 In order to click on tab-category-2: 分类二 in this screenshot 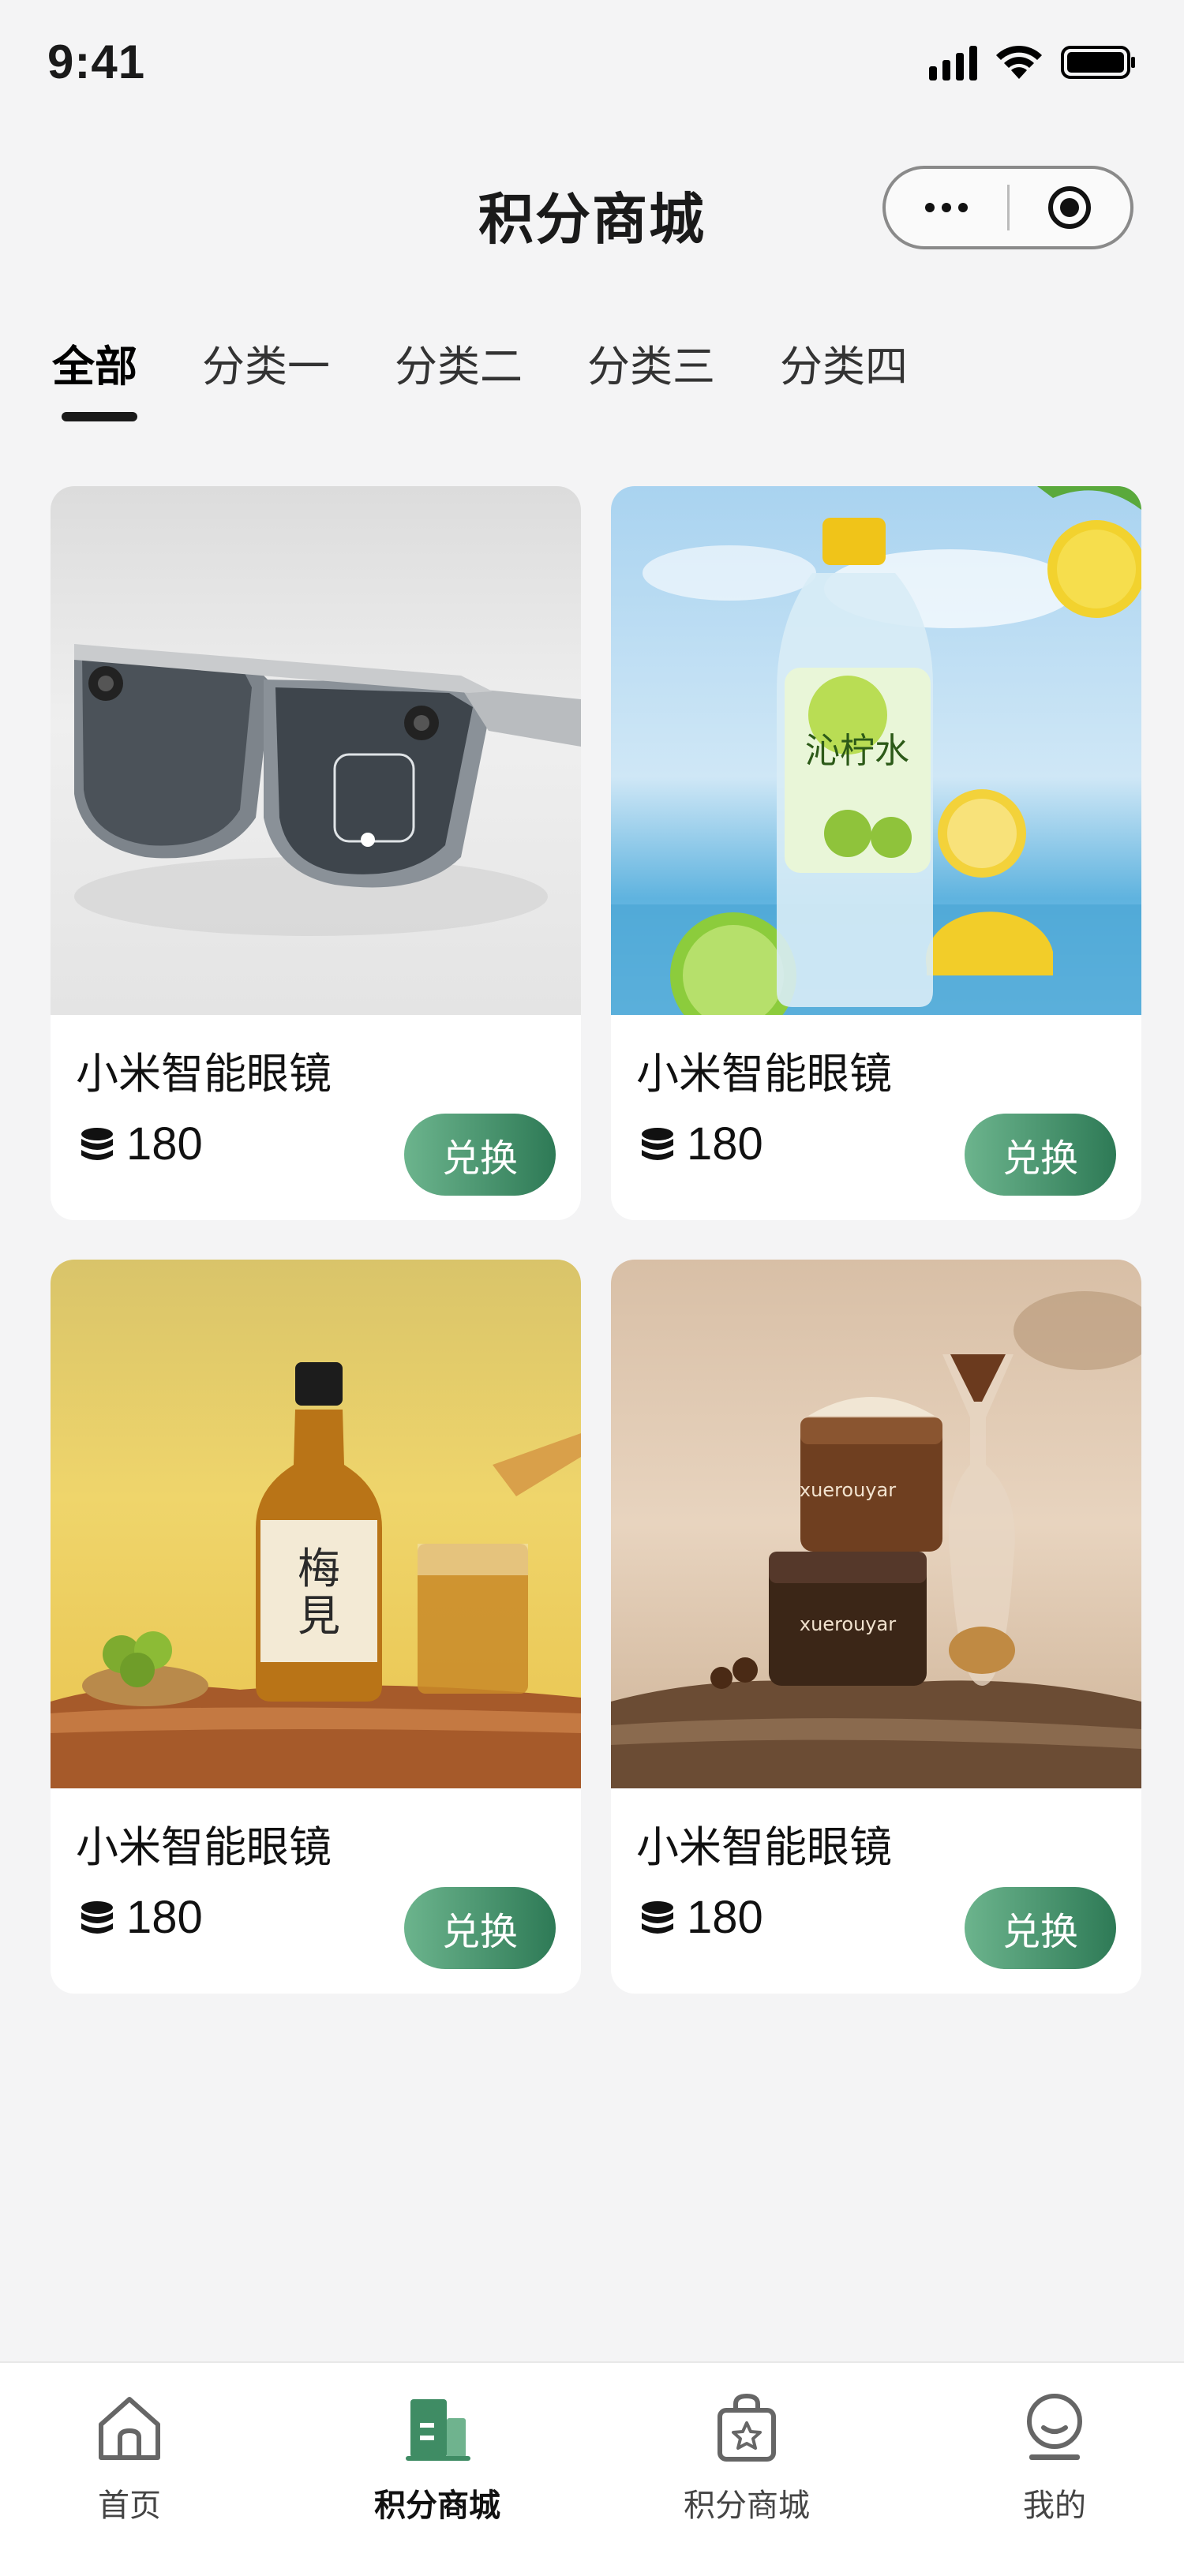, I will do `click(459, 362)`.